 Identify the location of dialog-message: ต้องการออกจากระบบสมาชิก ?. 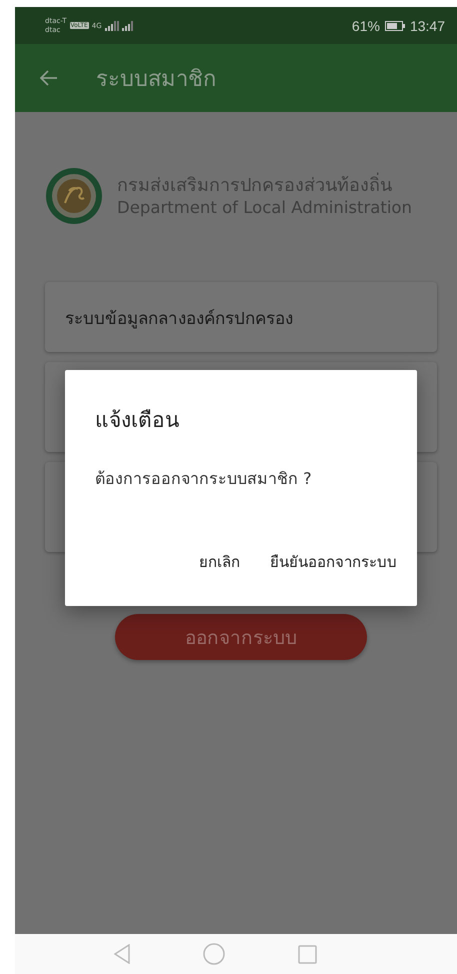
(204, 479).